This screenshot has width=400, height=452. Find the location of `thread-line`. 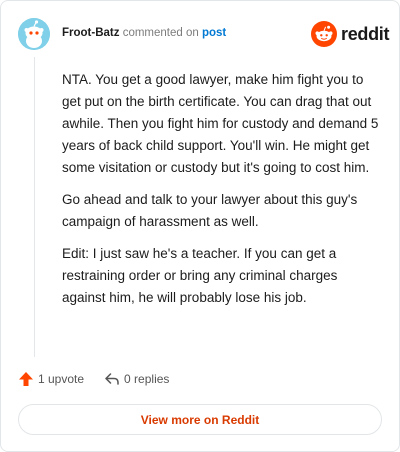

thread-line is located at coordinates (34, 207).